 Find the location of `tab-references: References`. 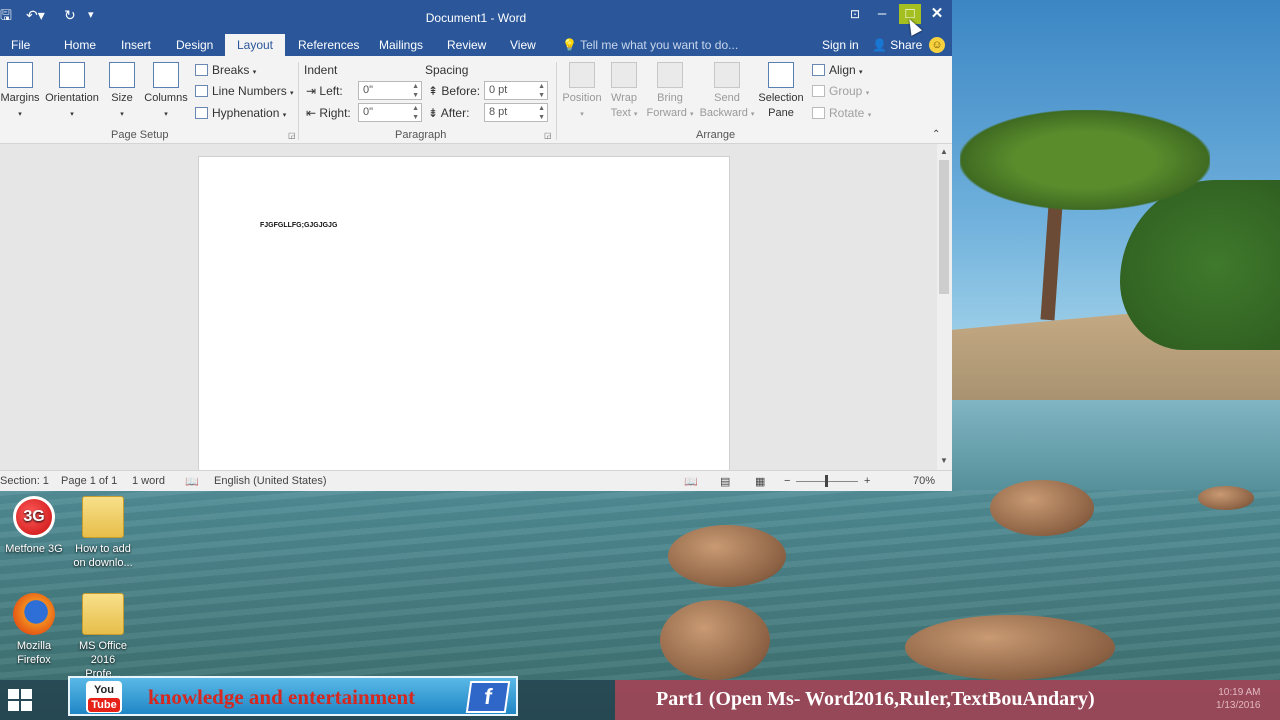

tab-references: References is located at coordinates (328, 45).